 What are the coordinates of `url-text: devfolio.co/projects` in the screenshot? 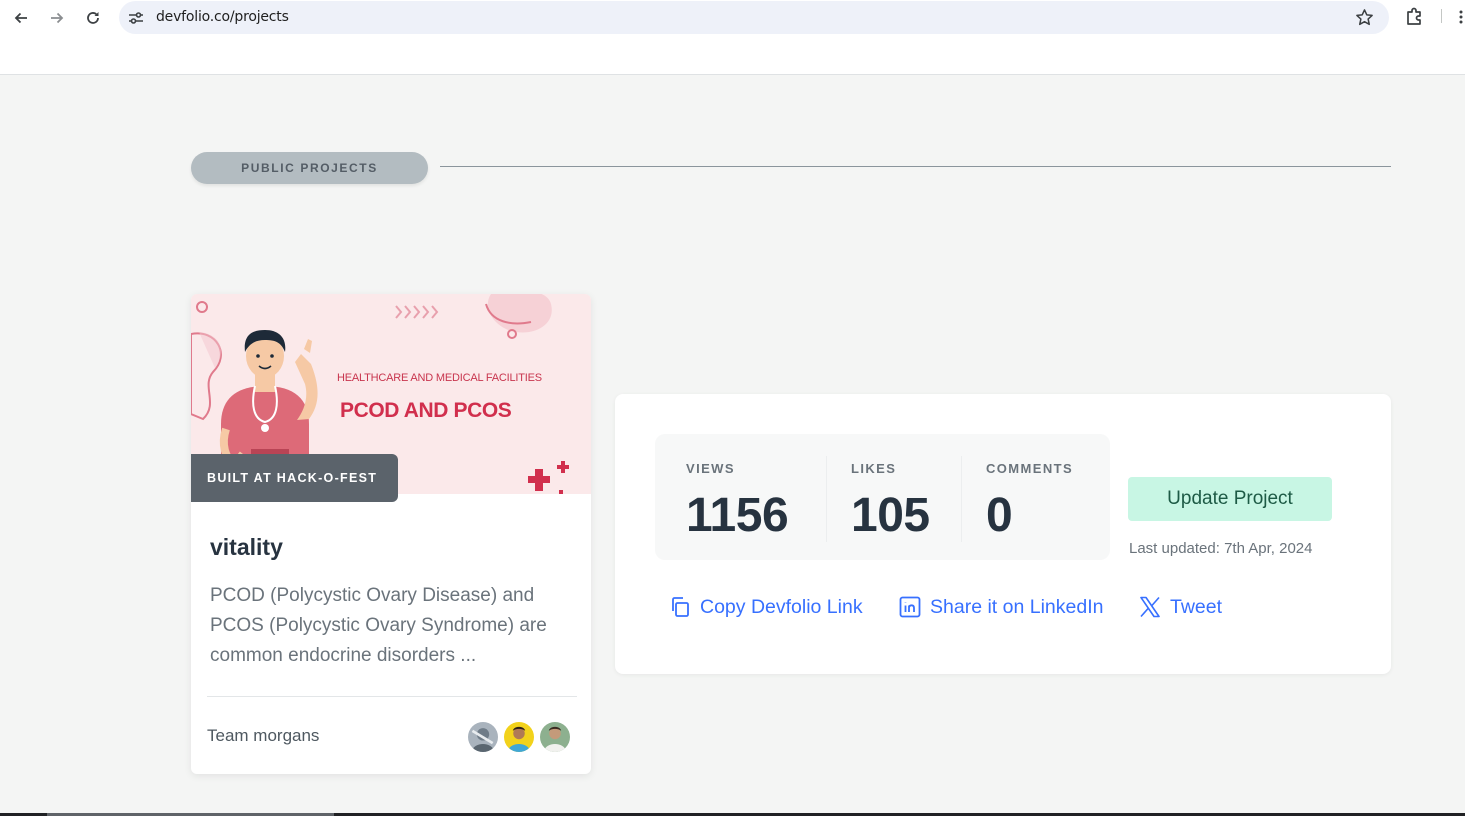 It's located at (222, 17).